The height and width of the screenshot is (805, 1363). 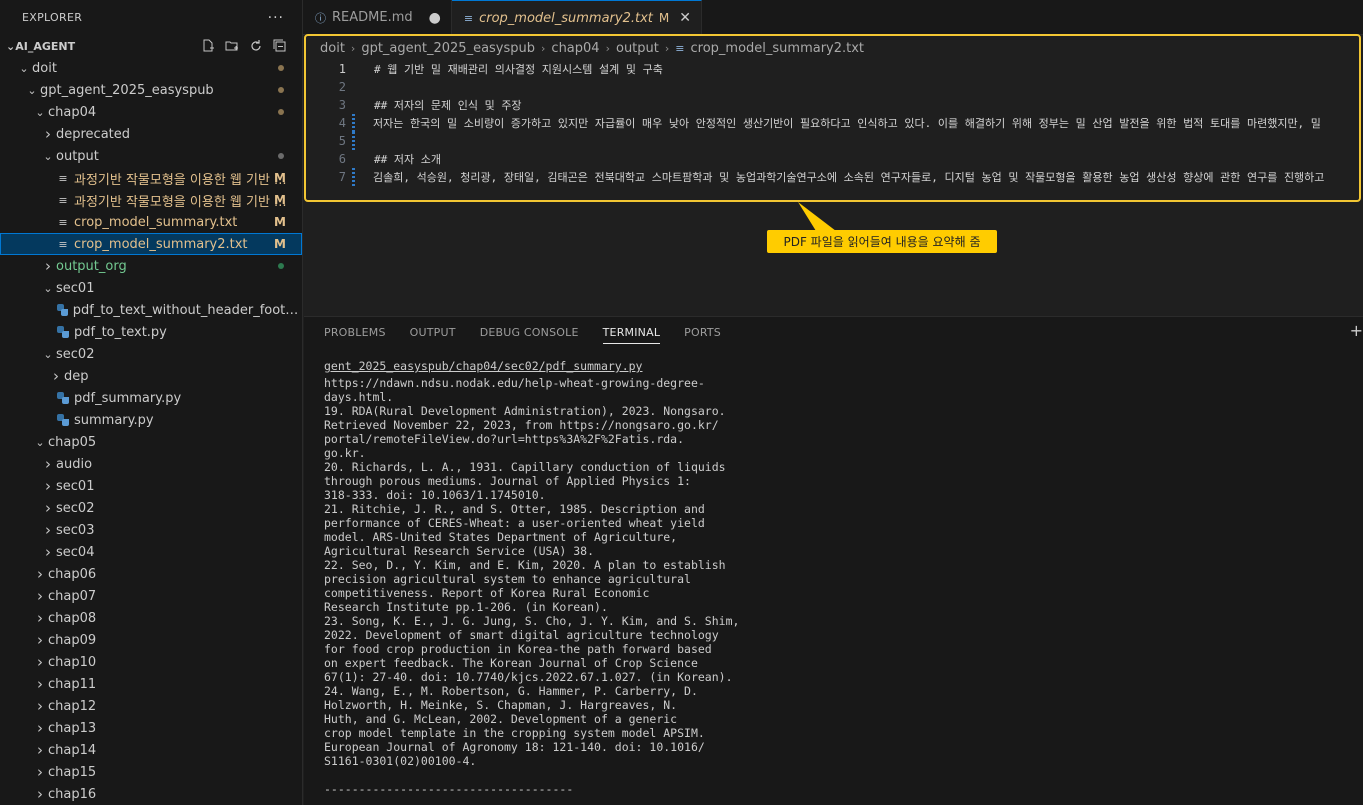 What do you see at coordinates (832, 87) in the screenshot?
I see `code-line: 2` at bounding box center [832, 87].